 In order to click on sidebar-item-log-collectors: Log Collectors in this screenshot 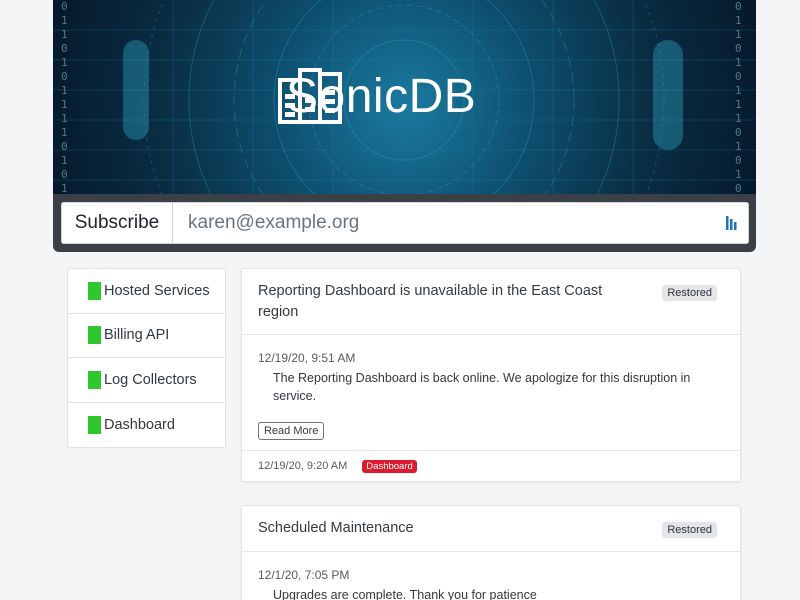, I will do `click(146, 380)`.